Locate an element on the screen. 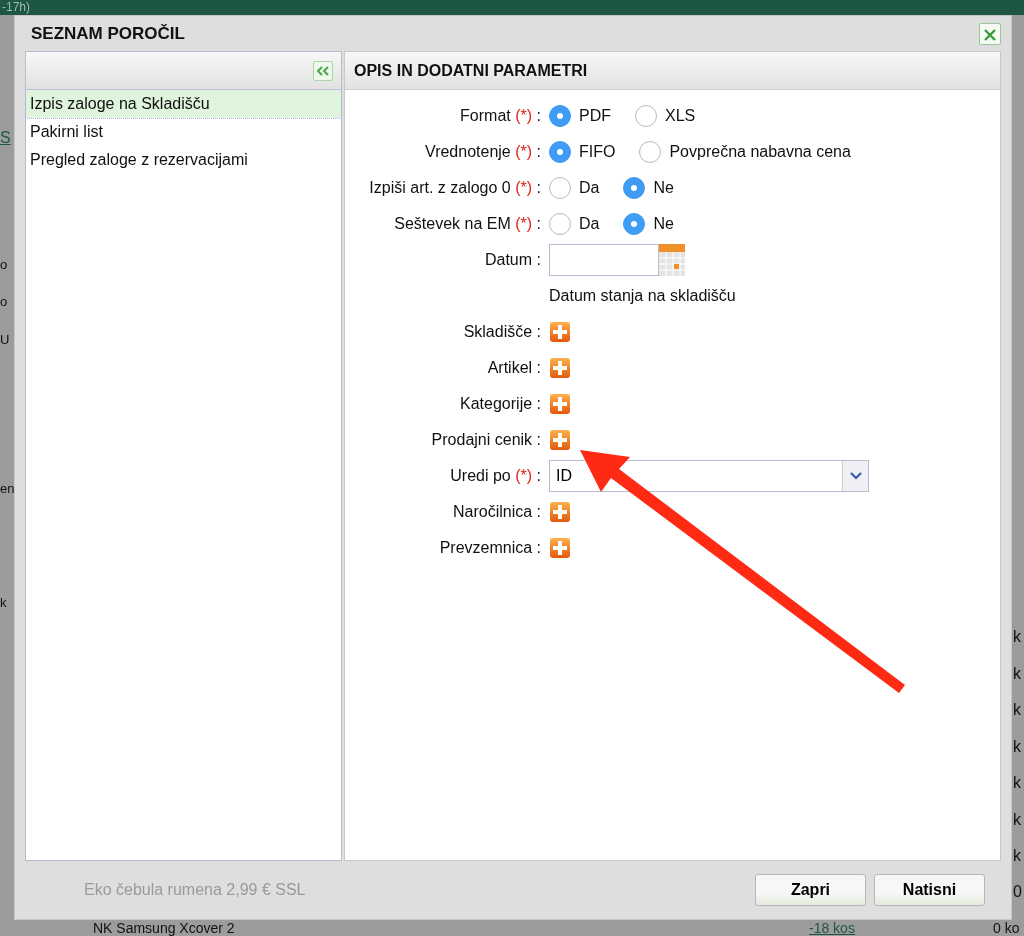 The image size is (1024, 936). table-cell-text: 0 is located at coordinates (1017, 892).